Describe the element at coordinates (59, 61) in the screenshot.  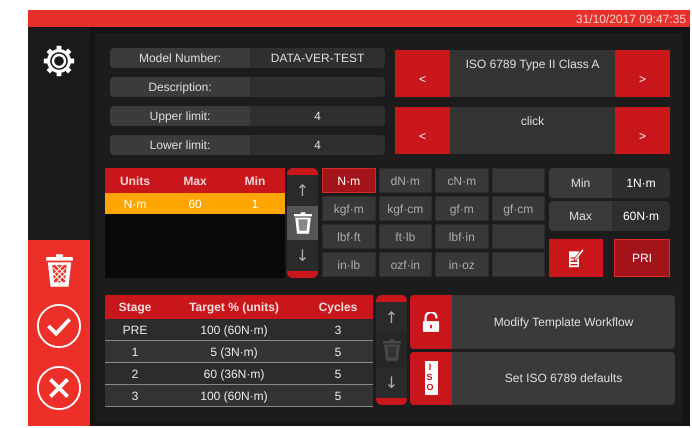
I see `settings-icon` at that location.